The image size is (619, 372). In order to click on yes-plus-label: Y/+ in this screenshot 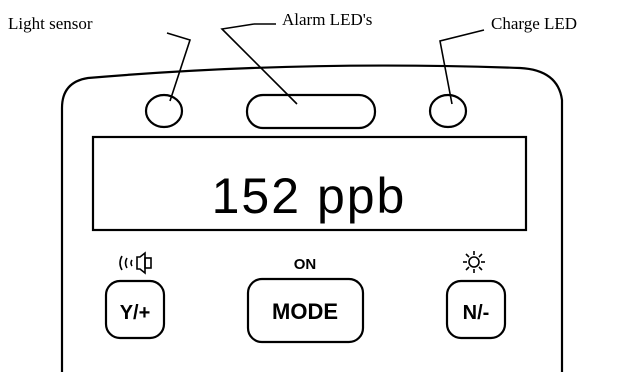, I will do `click(135, 313)`.